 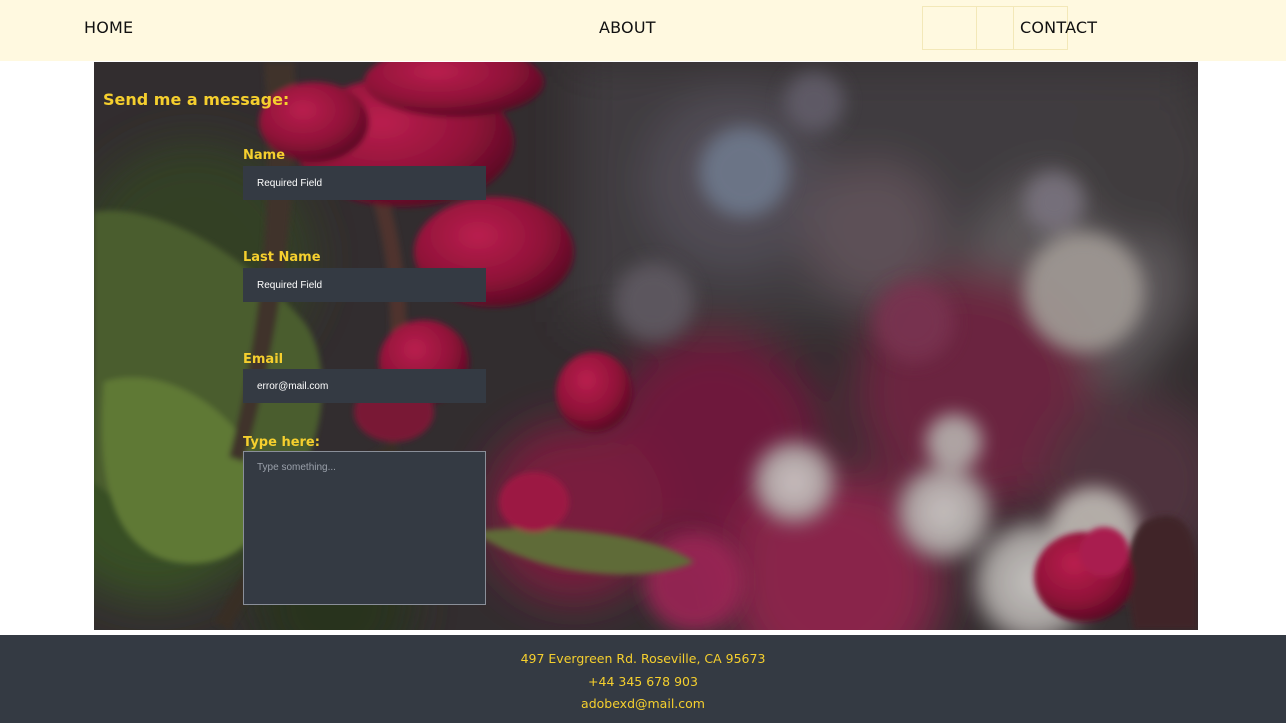 I want to click on footer-email: adobexd@mail.com, so click(x=643, y=703).